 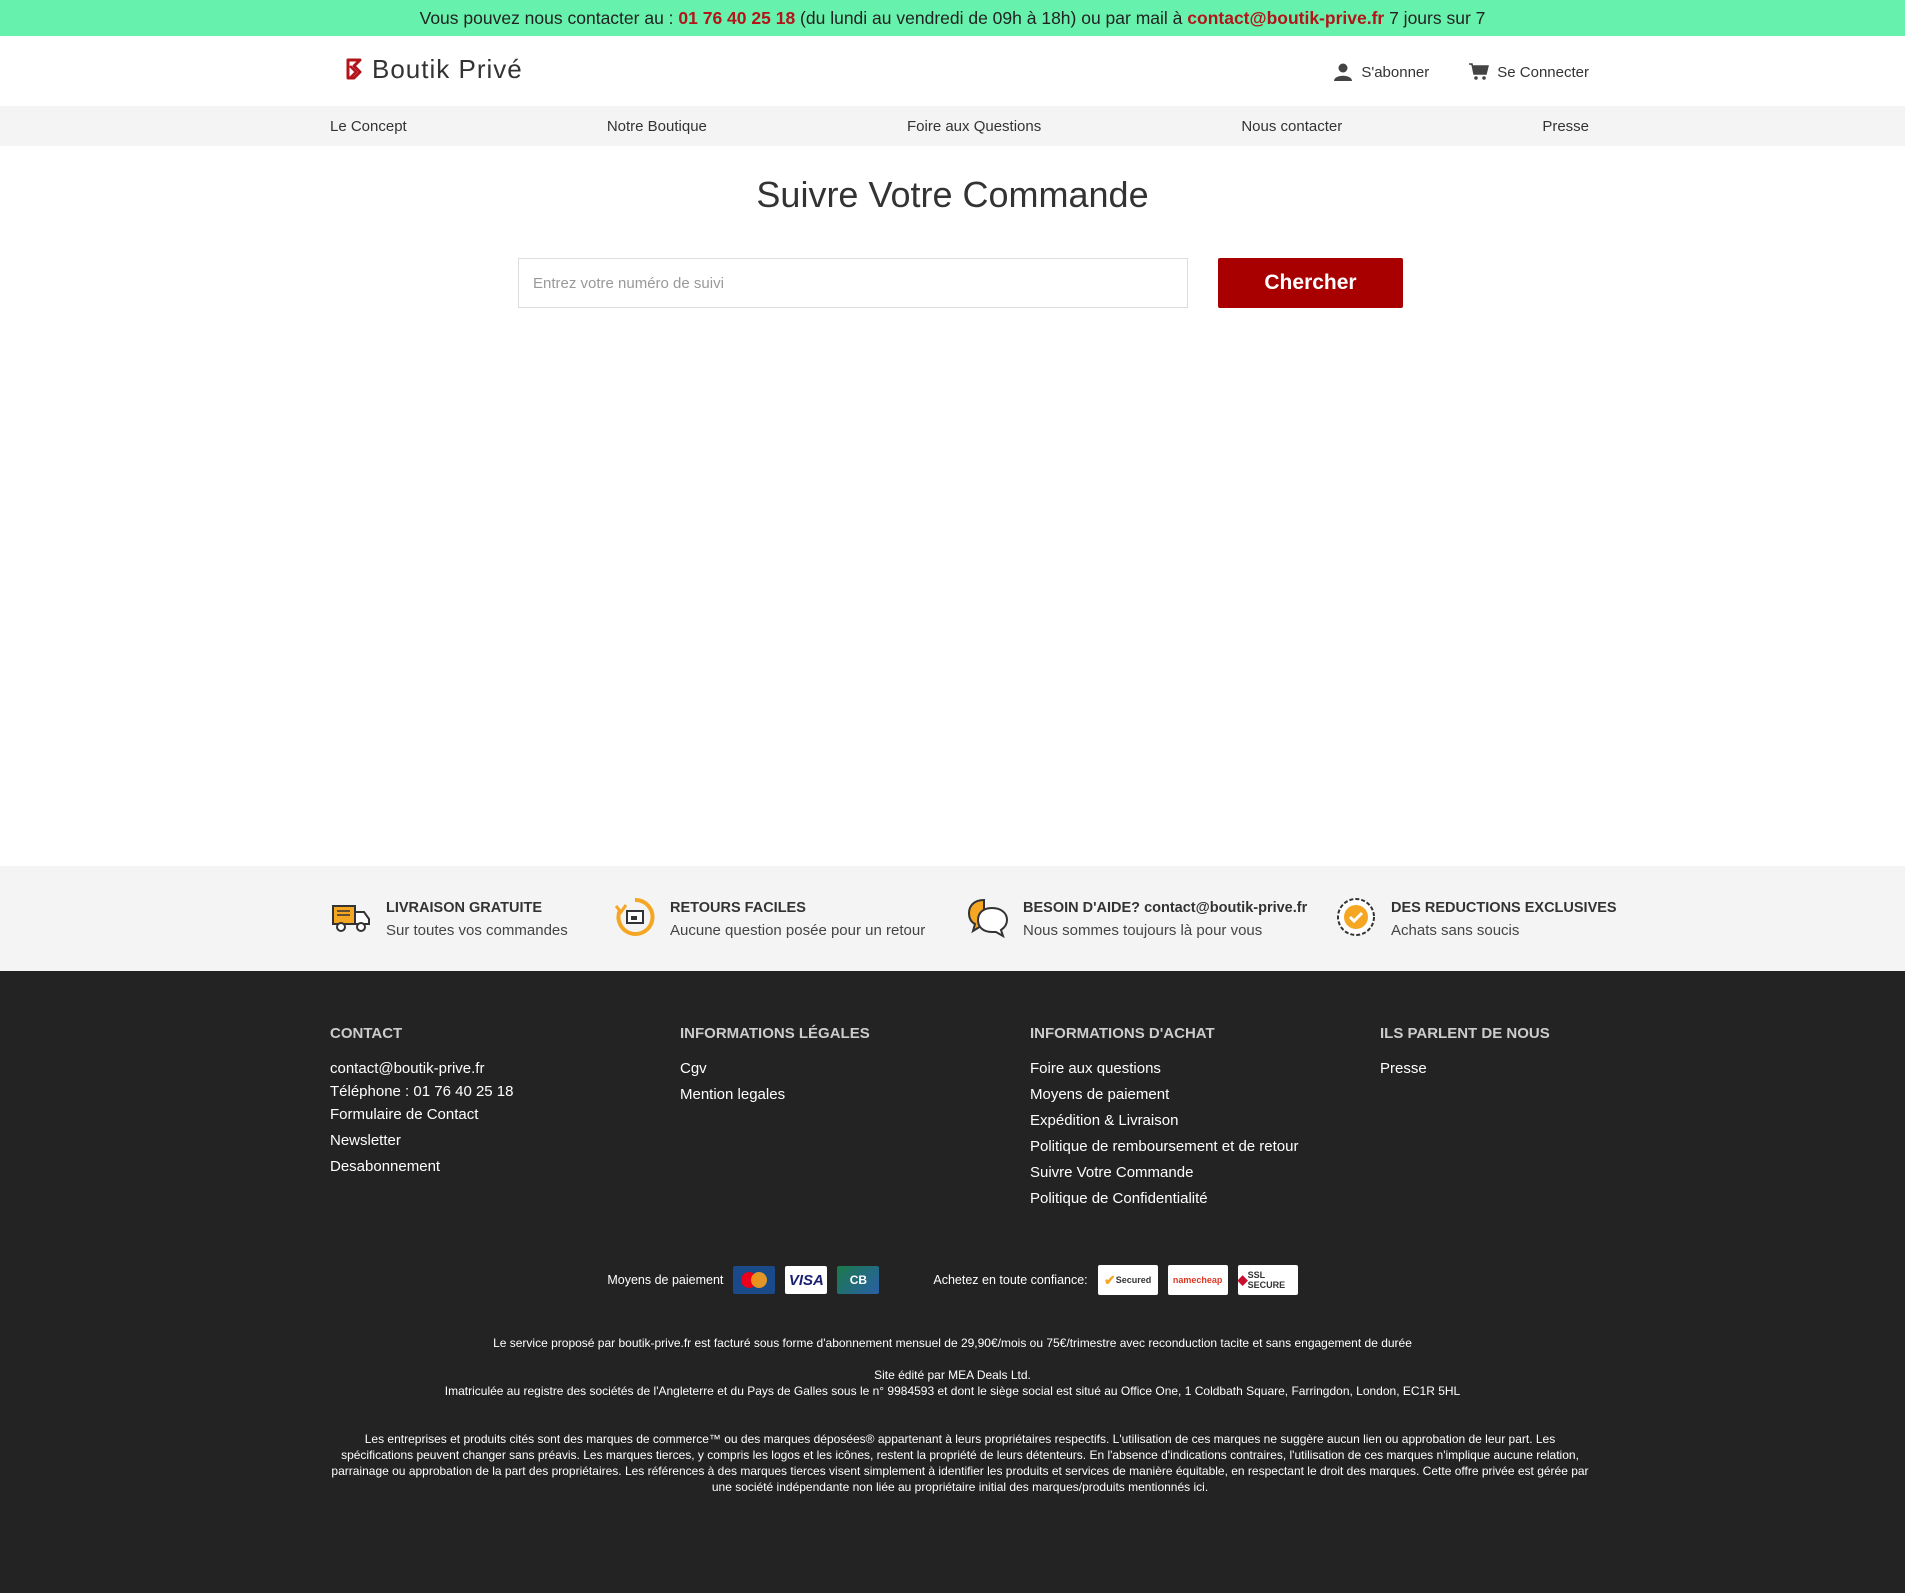 What do you see at coordinates (798, 930) in the screenshot?
I see `feature-subtitle: Aucune question posée pour un retour` at bounding box center [798, 930].